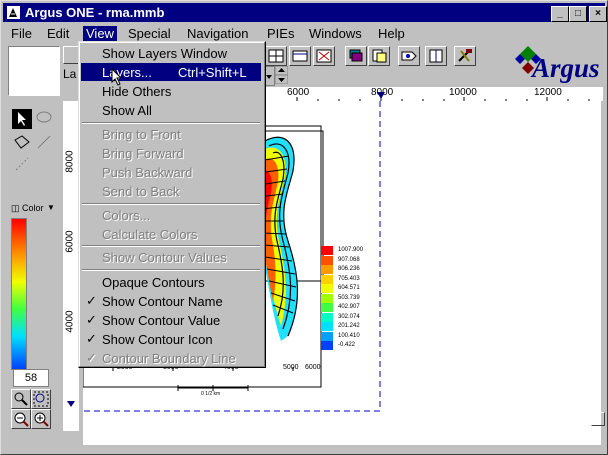 Image resolution: width=608 pixels, height=455 pixels. I want to click on menu-item-show-contour-values: Show Contour Values, so click(164, 257).